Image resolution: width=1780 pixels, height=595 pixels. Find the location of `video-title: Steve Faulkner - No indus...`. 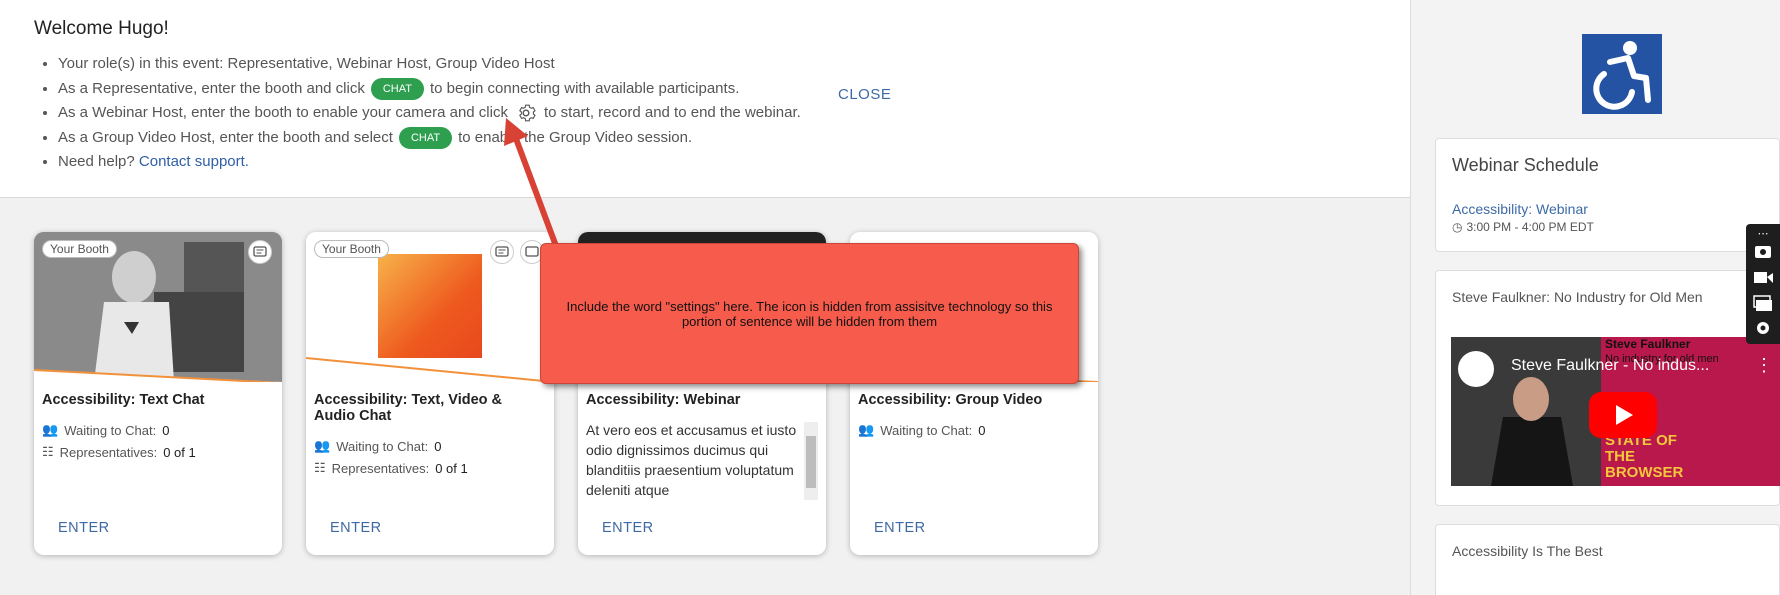

video-title: Steve Faulkner - No indus... is located at coordinates (1610, 365).